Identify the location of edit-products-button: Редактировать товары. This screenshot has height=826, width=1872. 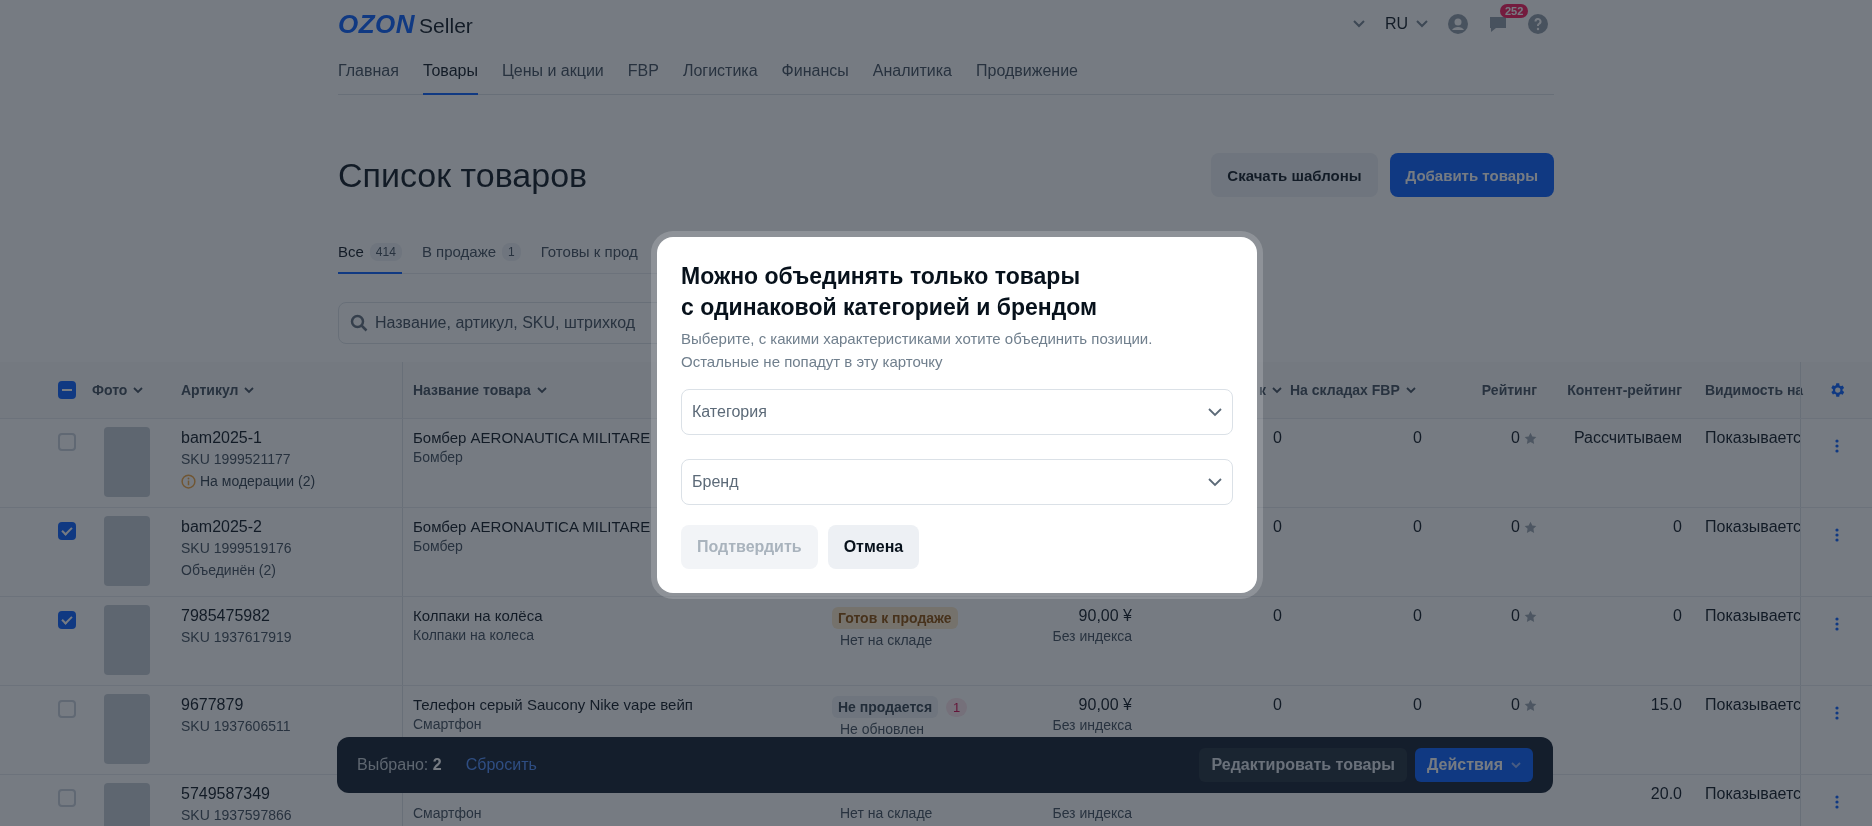
(1303, 765).